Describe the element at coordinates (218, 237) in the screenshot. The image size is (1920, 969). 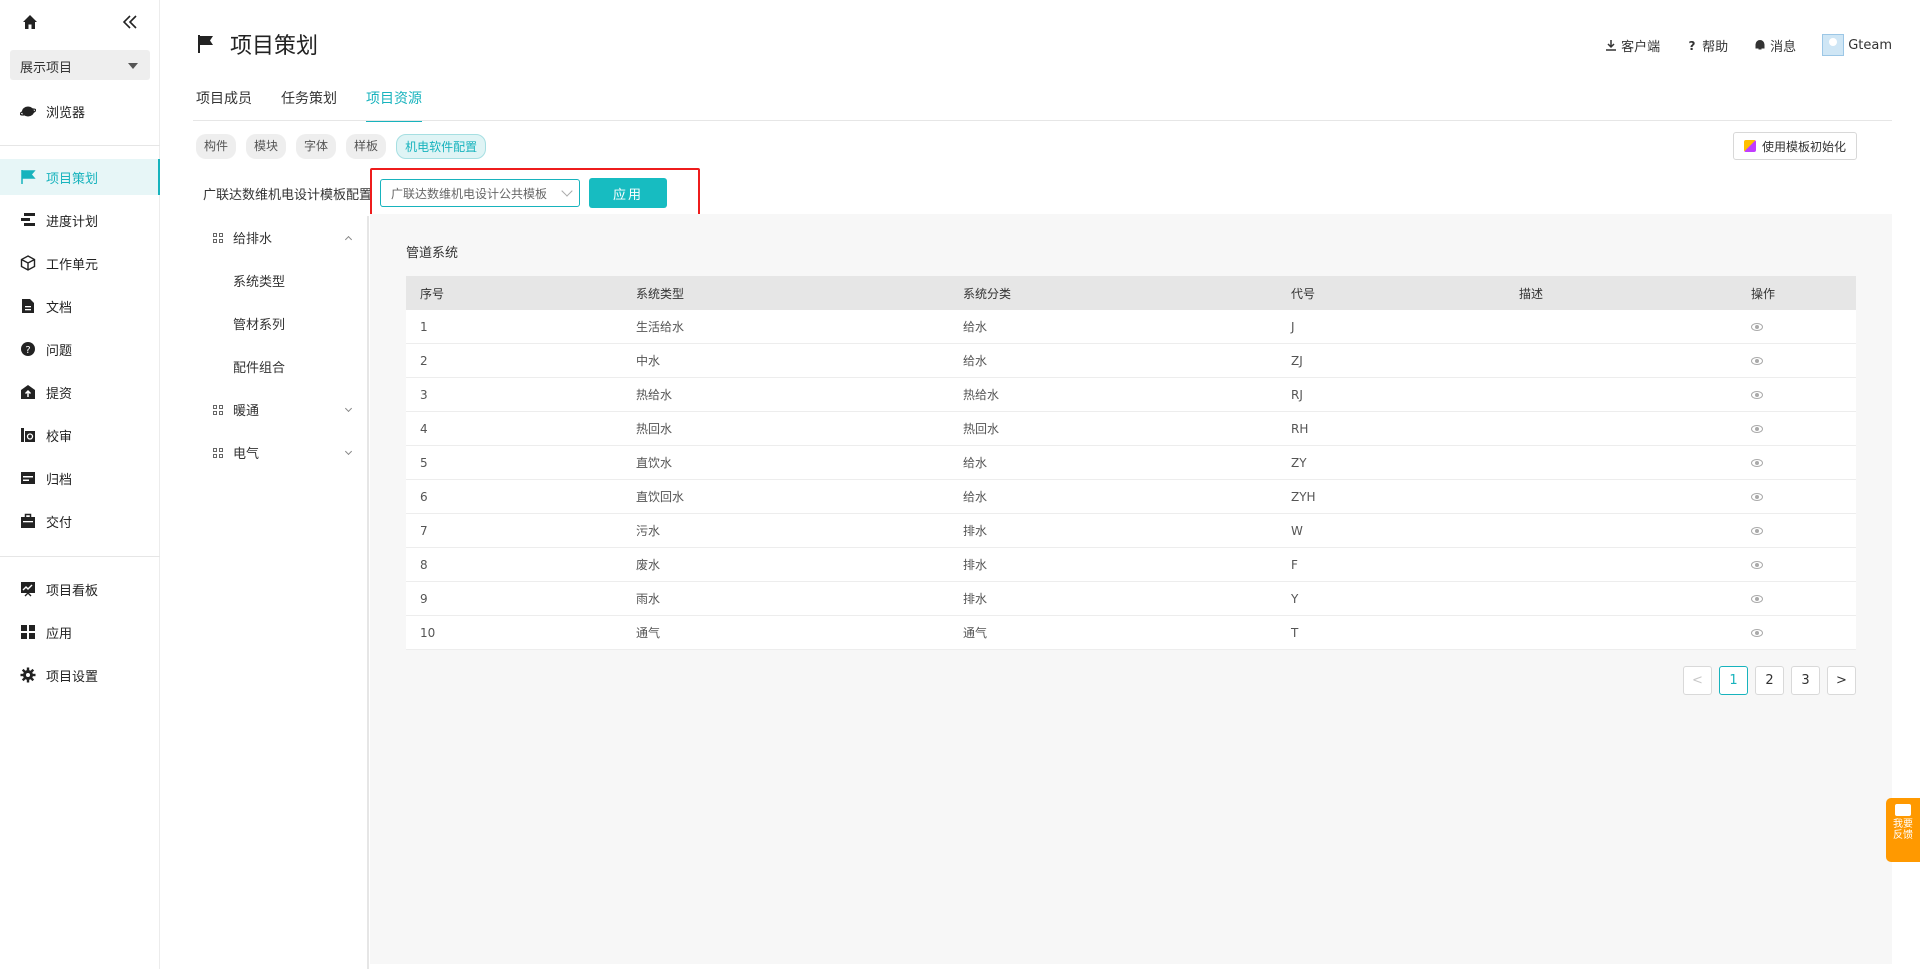
I see `grid-icon` at that location.